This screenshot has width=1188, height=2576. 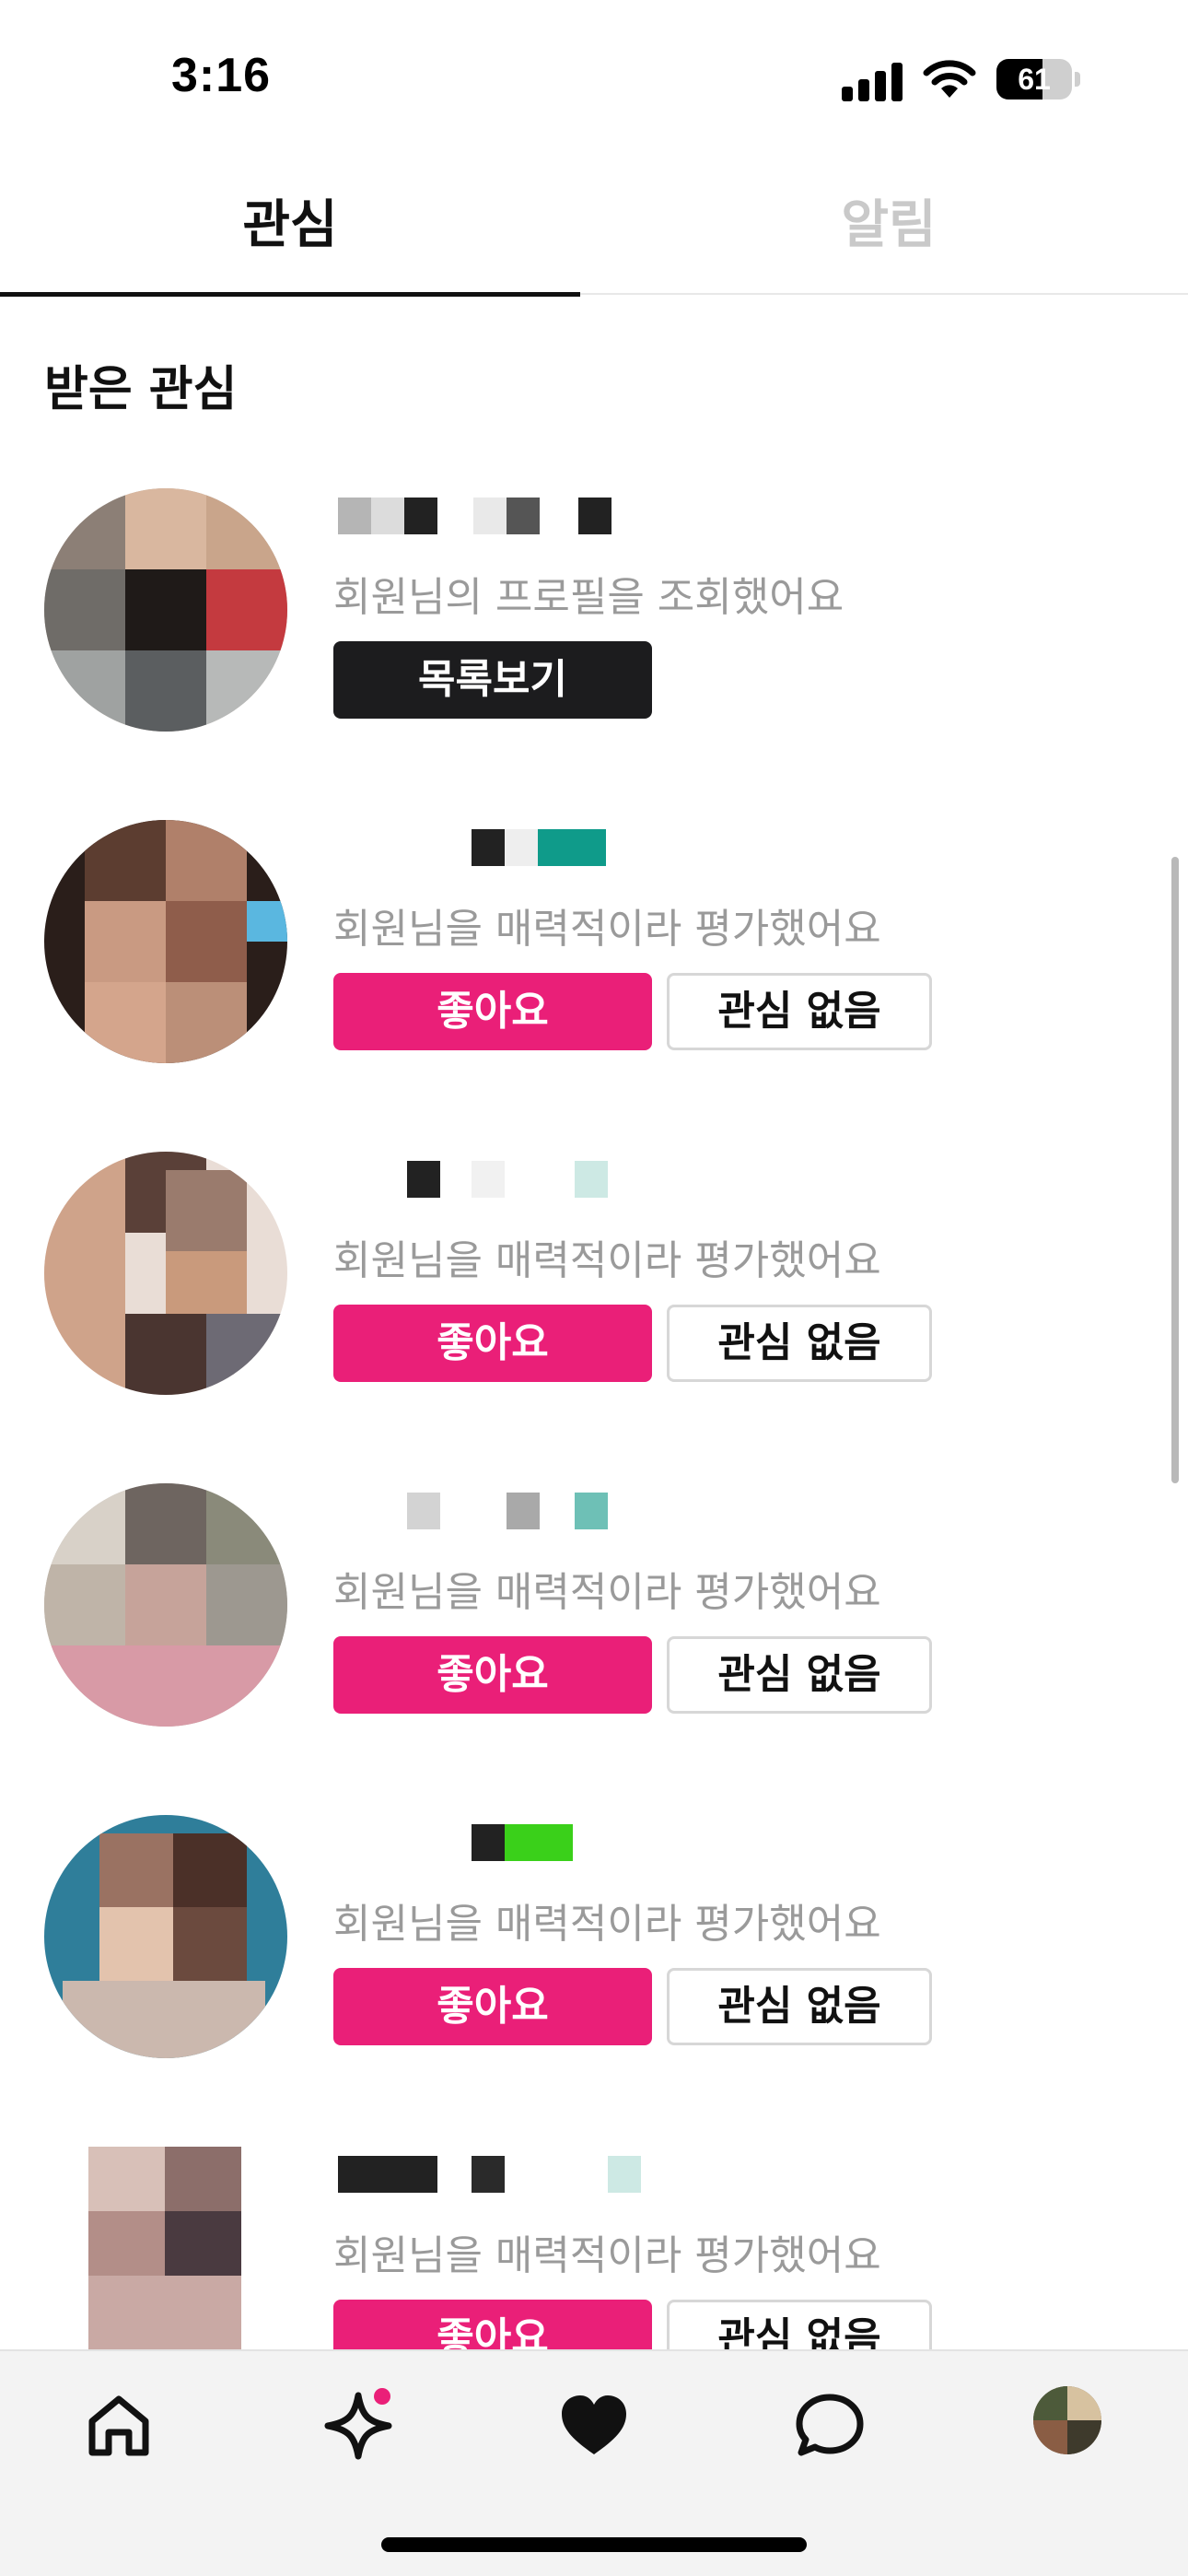 What do you see at coordinates (493, 680) in the screenshot?
I see `view-list-button: 목록보기` at bounding box center [493, 680].